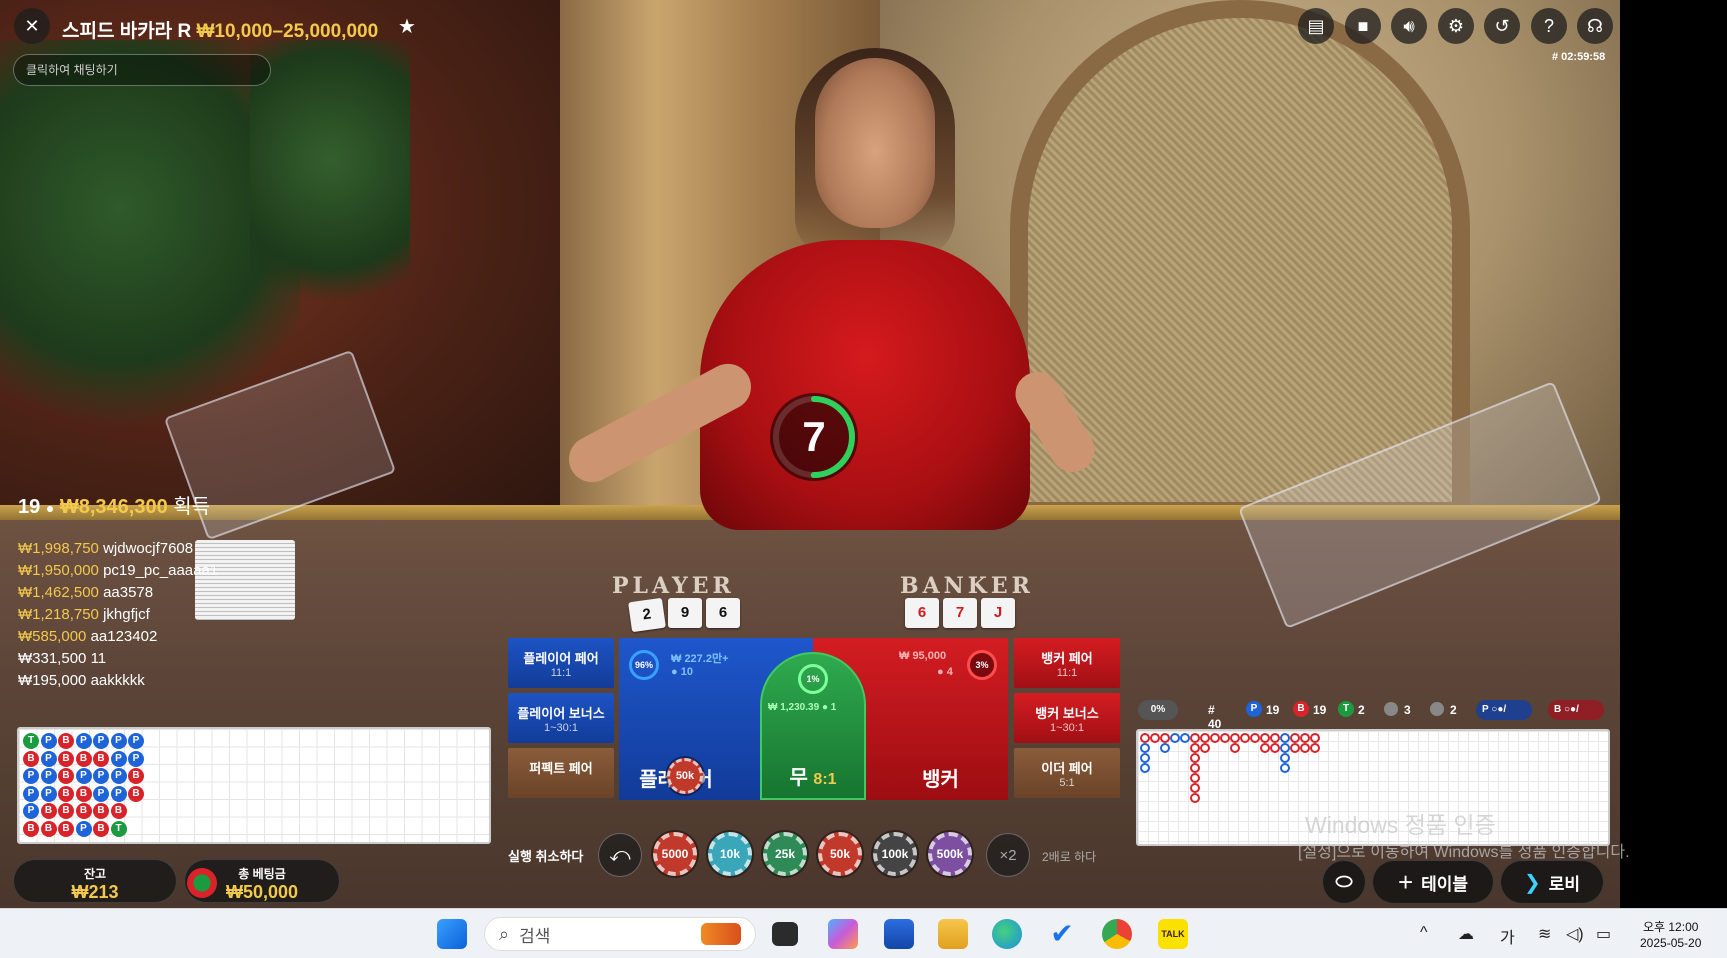 Image resolution: width=1727 pixels, height=958 pixels. What do you see at coordinates (504, 933) in the screenshot?
I see `search-icon: ⌕` at bounding box center [504, 933].